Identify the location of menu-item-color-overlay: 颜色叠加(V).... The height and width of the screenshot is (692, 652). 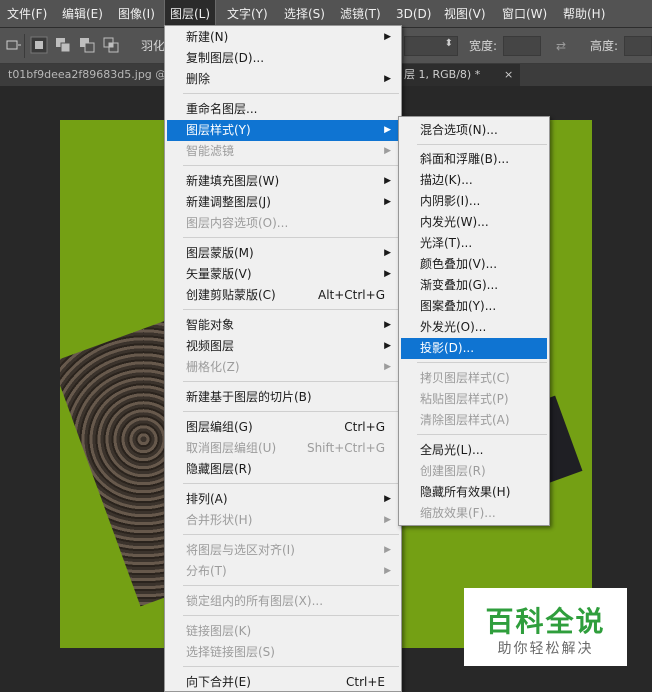
(474, 264).